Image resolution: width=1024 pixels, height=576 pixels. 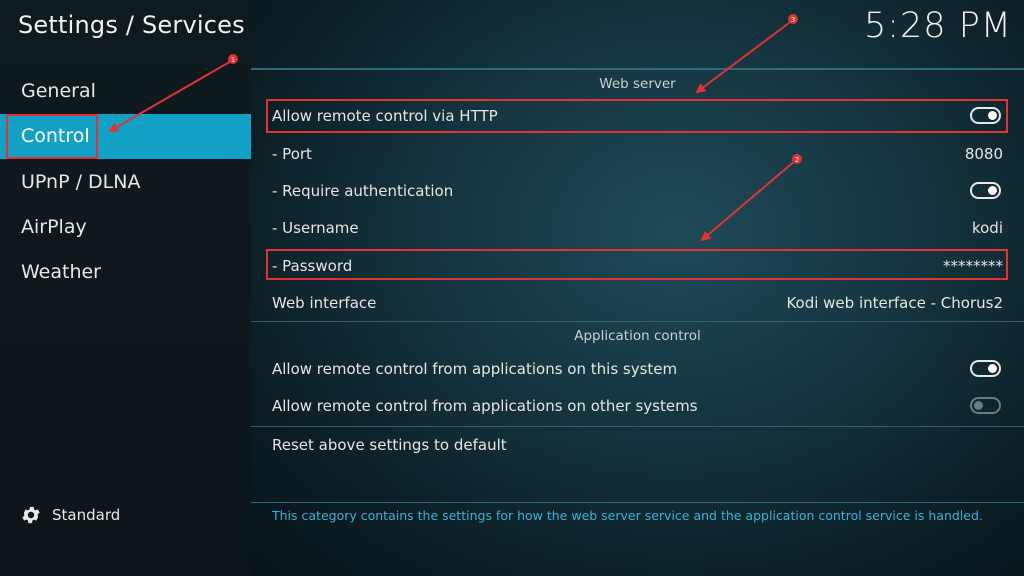 I want to click on sidebar-item-airplay: AirPlay, so click(x=125, y=227).